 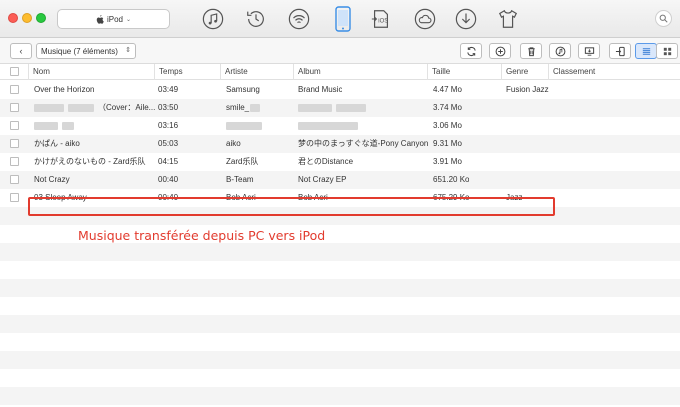 I want to click on export-computer-icon, so click(x=589, y=51).